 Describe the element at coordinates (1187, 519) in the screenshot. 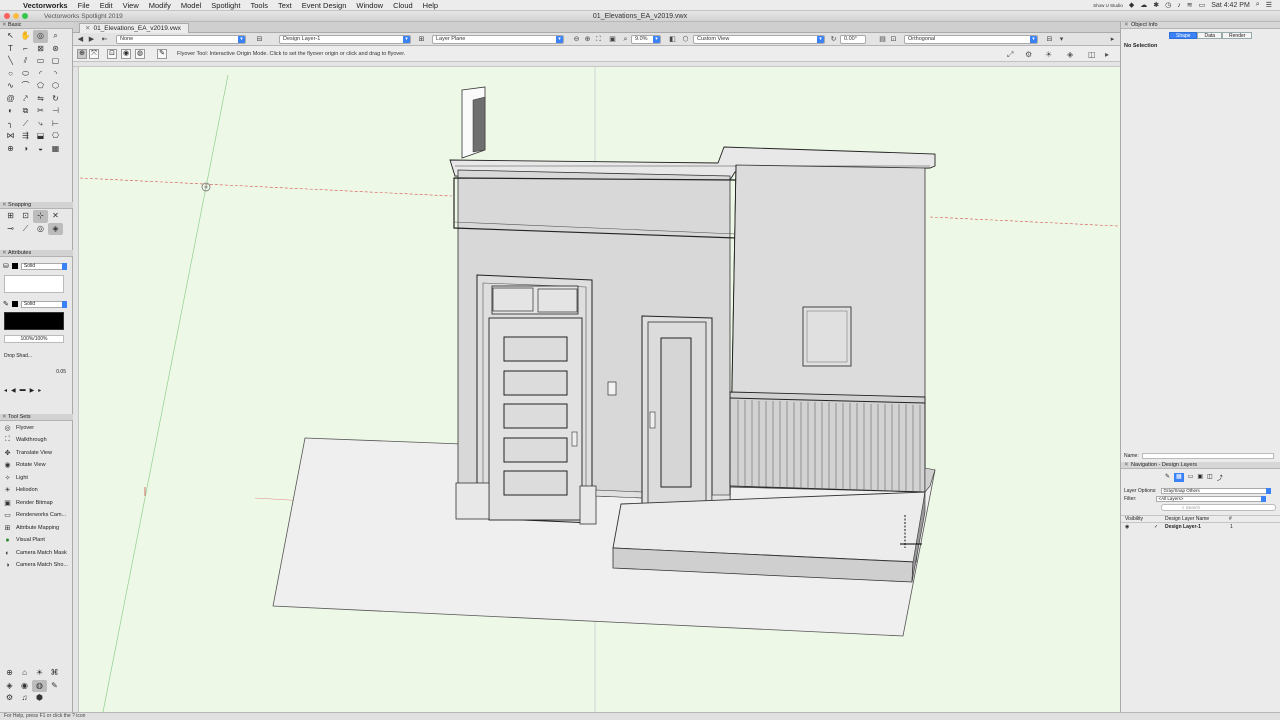

I see `column-layer-name: Design Layer Name` at that location.